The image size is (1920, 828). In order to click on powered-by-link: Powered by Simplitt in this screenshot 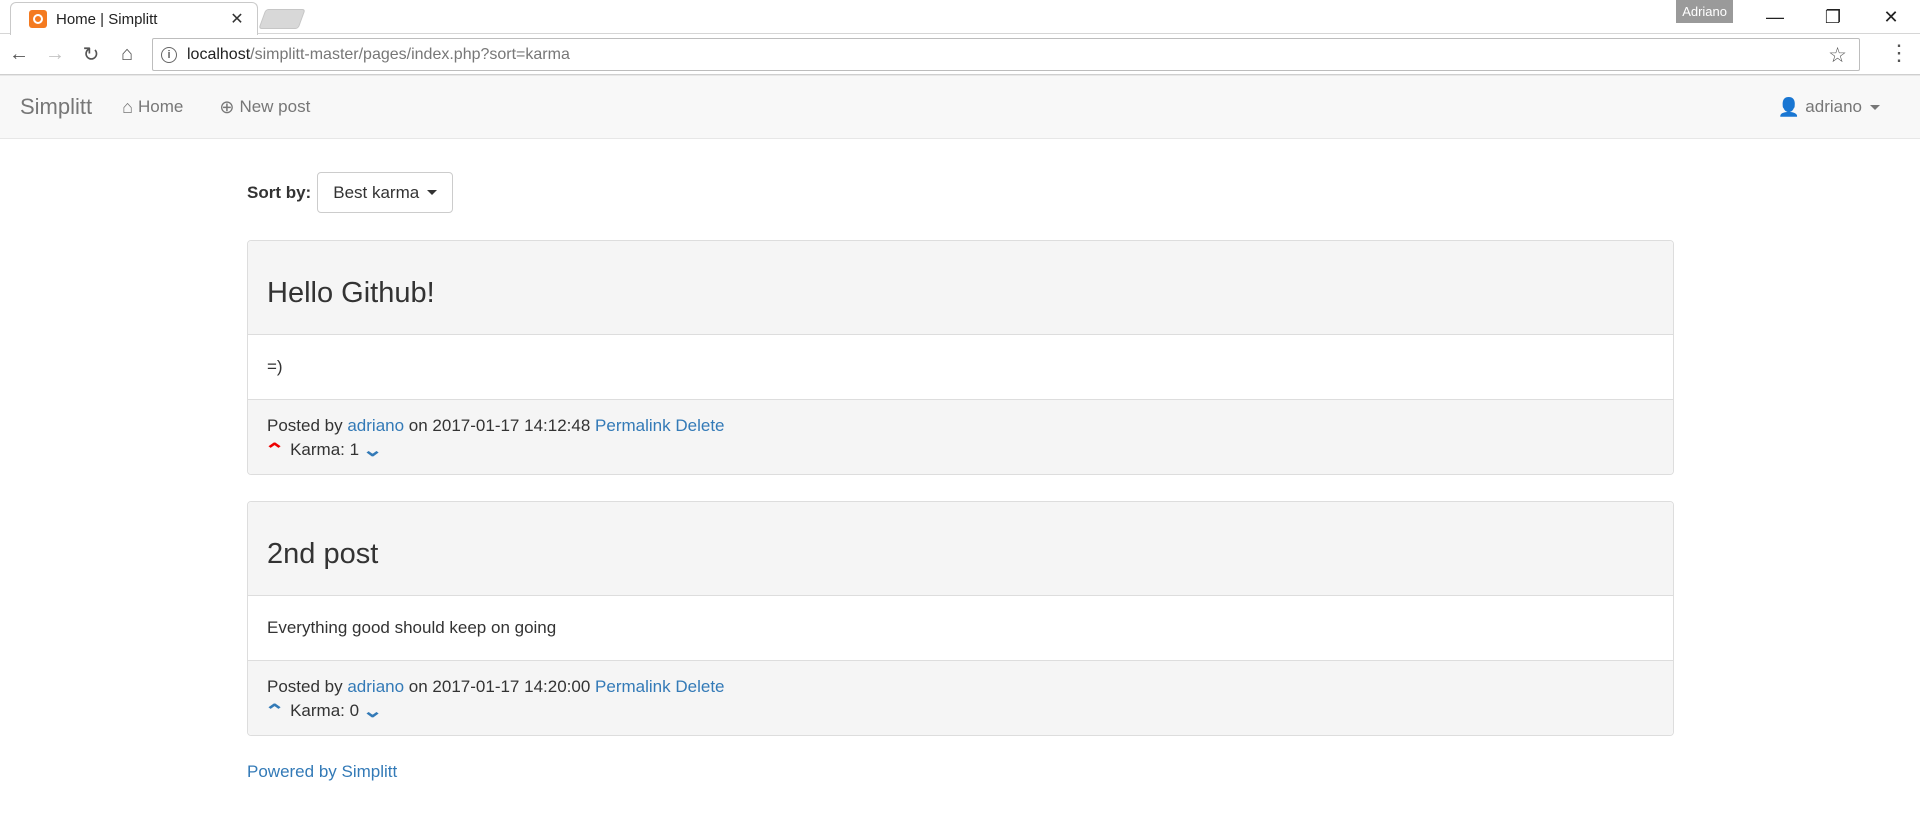, I will do `click(322, 771)`.